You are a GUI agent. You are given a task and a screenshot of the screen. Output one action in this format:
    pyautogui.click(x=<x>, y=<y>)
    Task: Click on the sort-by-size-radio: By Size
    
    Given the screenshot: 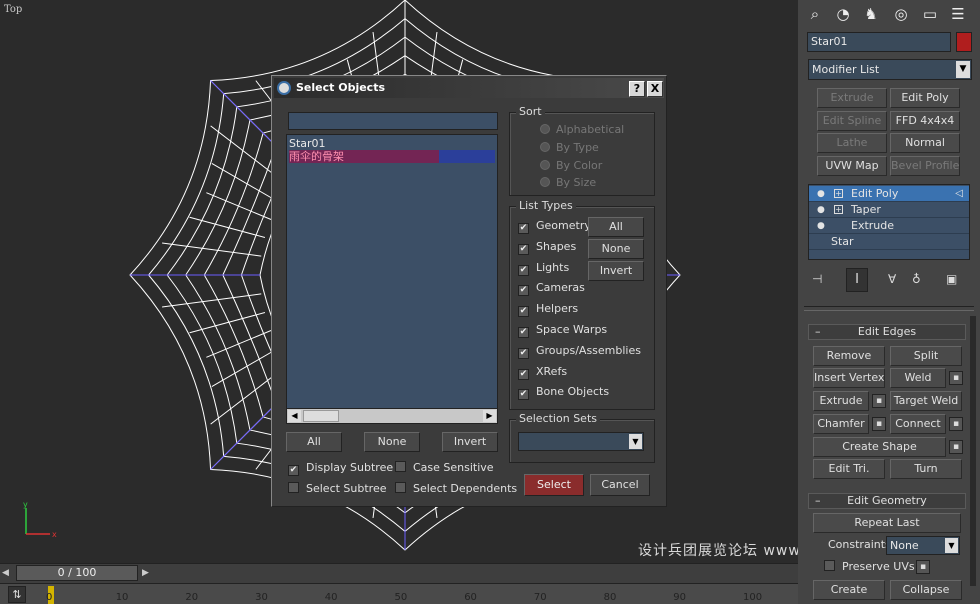 What is the action you would take?
    pyautogui.click(x=568, y=182)
    